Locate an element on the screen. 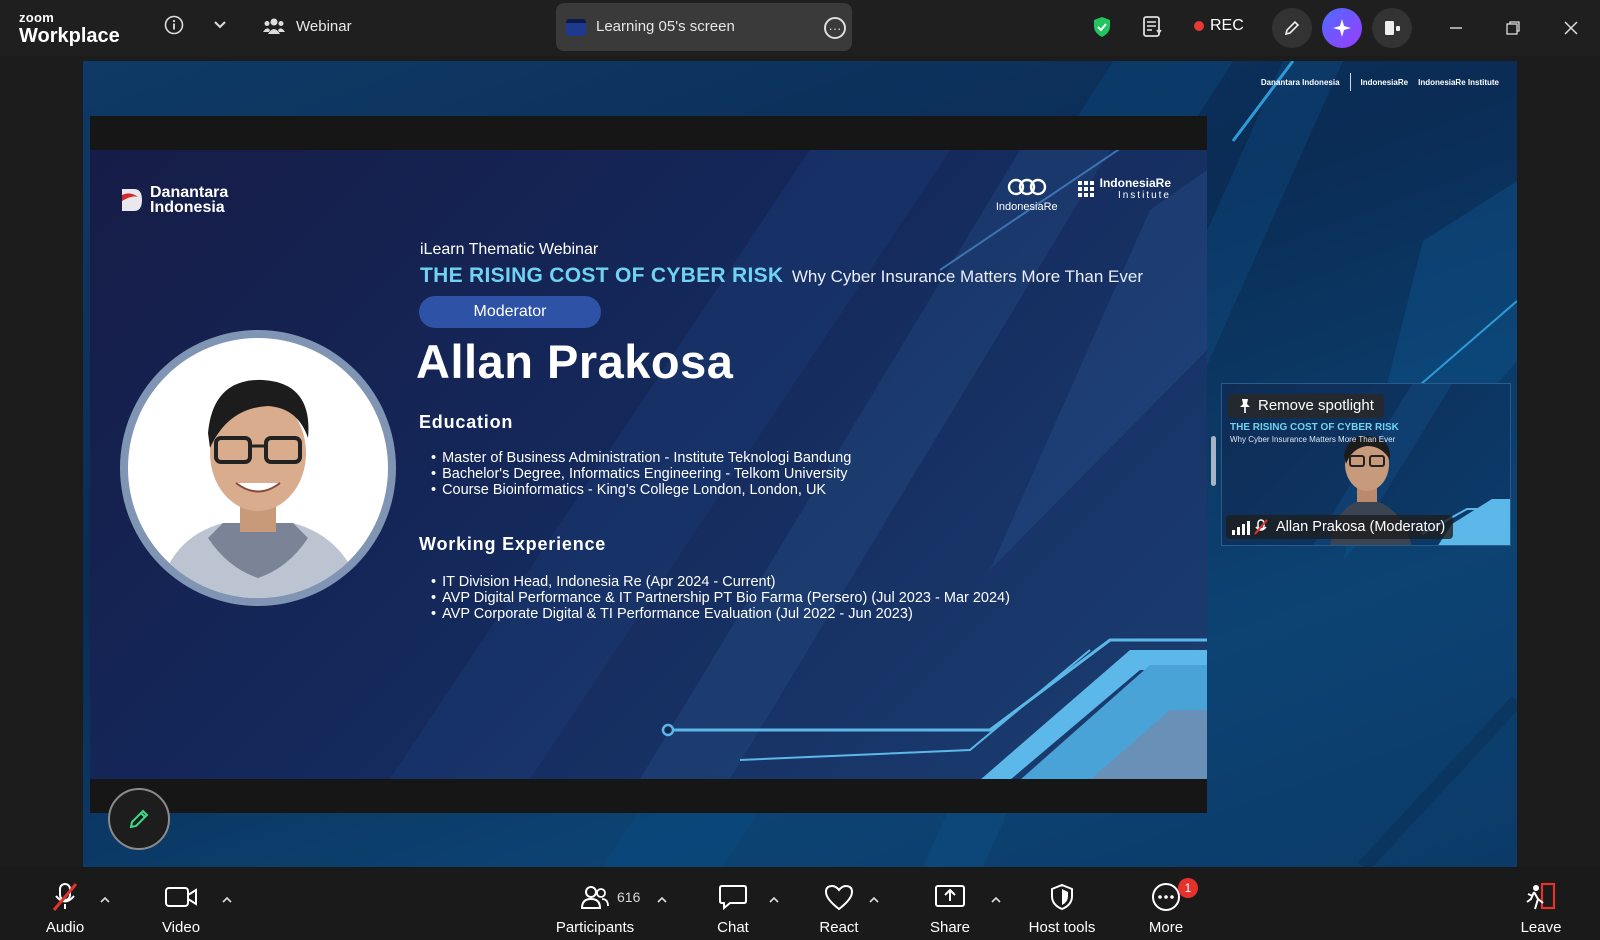 This screenshot has width=1600, height=940. chat-button: Chat is located at coordinates (733, 903).